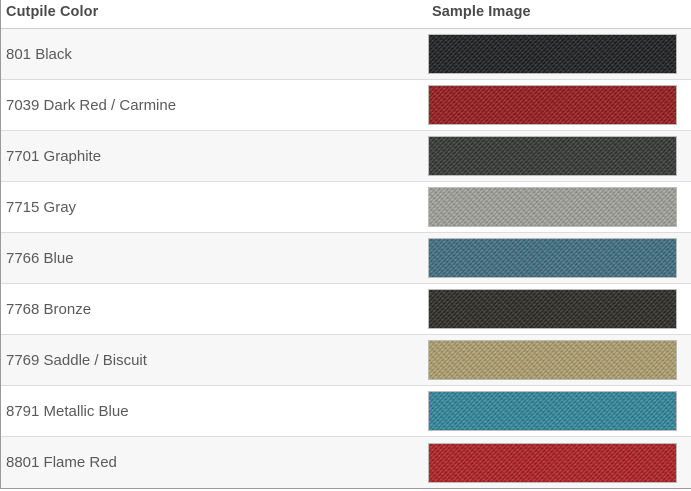 This screenshot has width=691, height=491. Describe the element at coordinates (61, 462) in the screenshot. I see `color-name: 8801 Flame Red` at that location.